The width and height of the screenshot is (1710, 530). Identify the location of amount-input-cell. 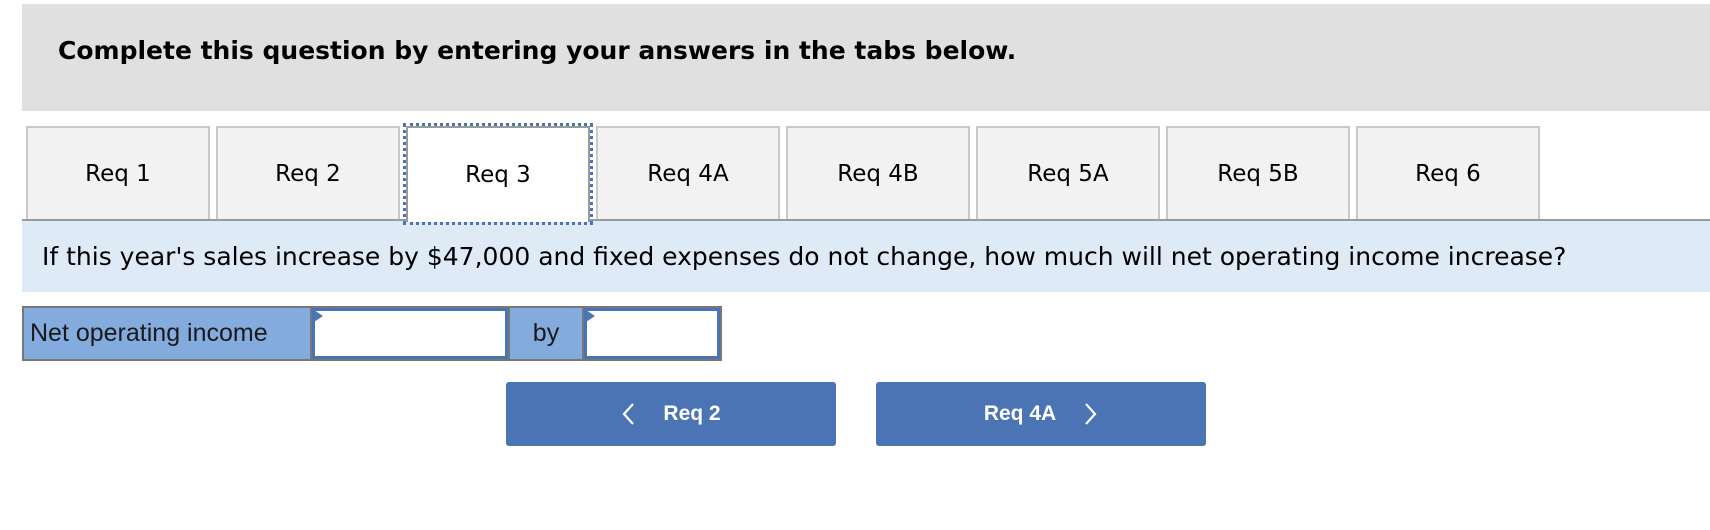
(652, 333).